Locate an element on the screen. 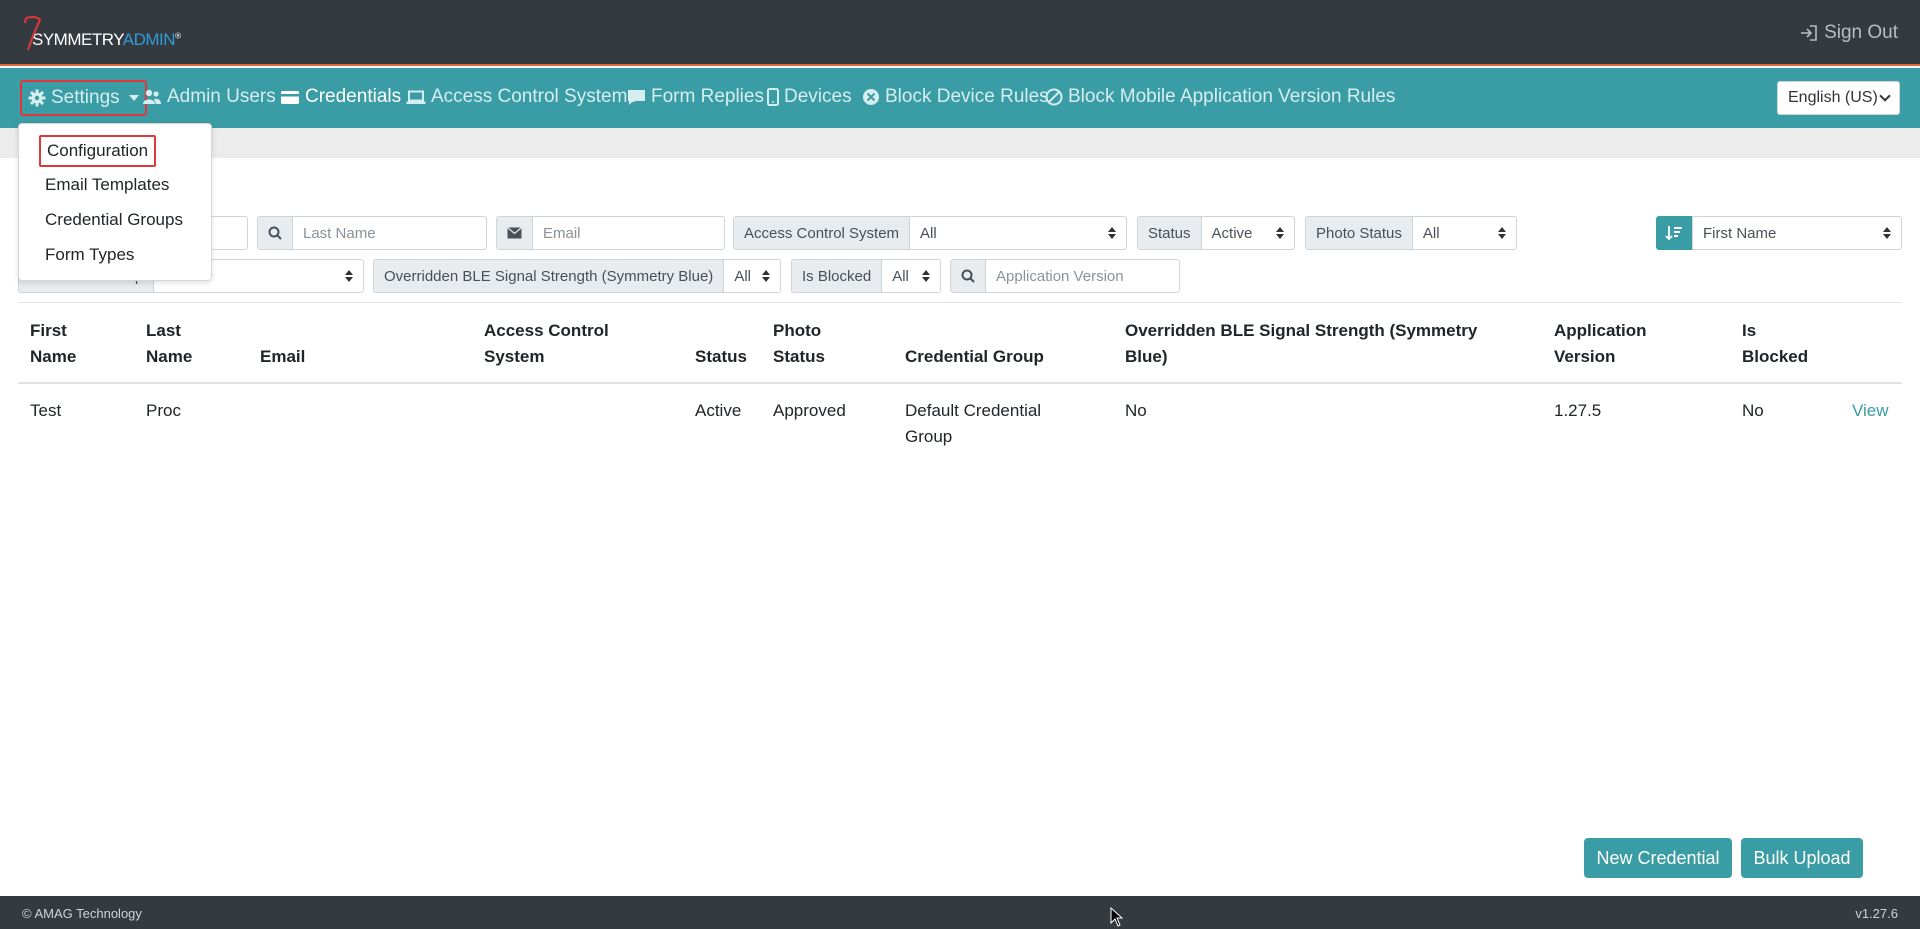 This screenshot has height=929, width=1920. nav-settings-label: Settings is located at coordinates (85, 97).